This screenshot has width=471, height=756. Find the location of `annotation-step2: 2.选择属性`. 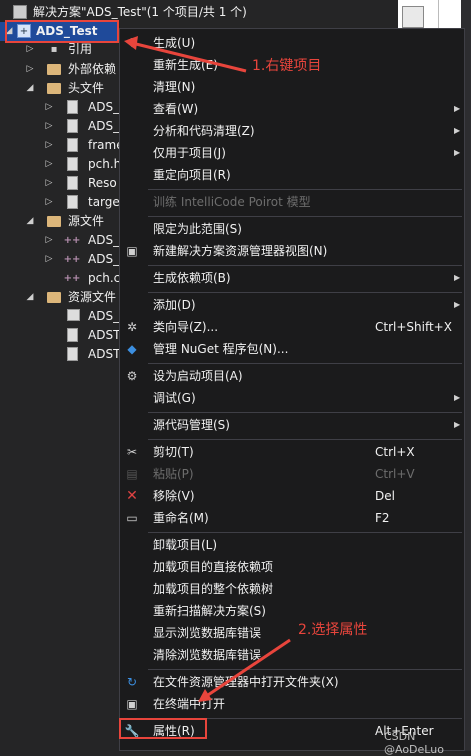

annotation-step2: 2.选择属性 is located at coordinates (333, 630).